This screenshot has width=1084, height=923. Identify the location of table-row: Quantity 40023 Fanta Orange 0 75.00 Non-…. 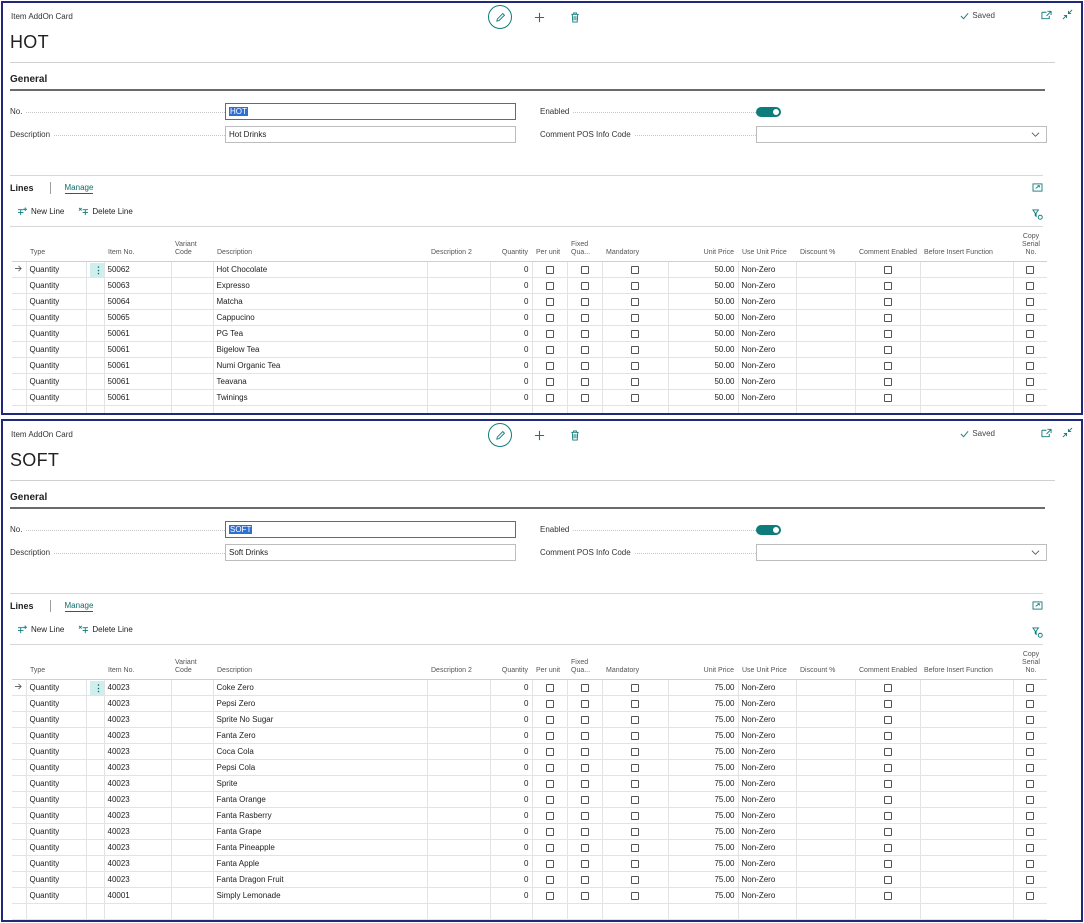
(529, 799).